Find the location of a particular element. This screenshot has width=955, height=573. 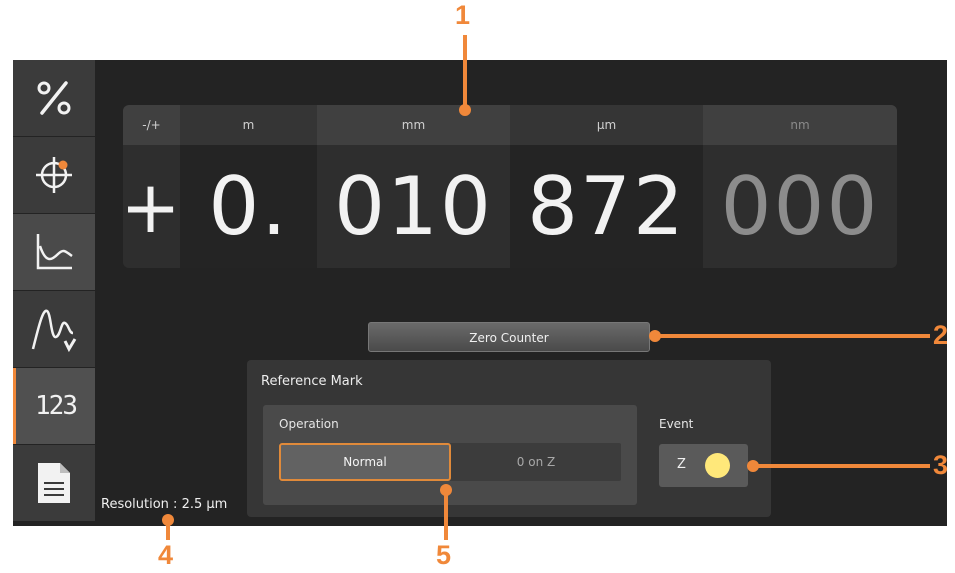

callout-number-1: 1 is located at coordinates (463, 15).